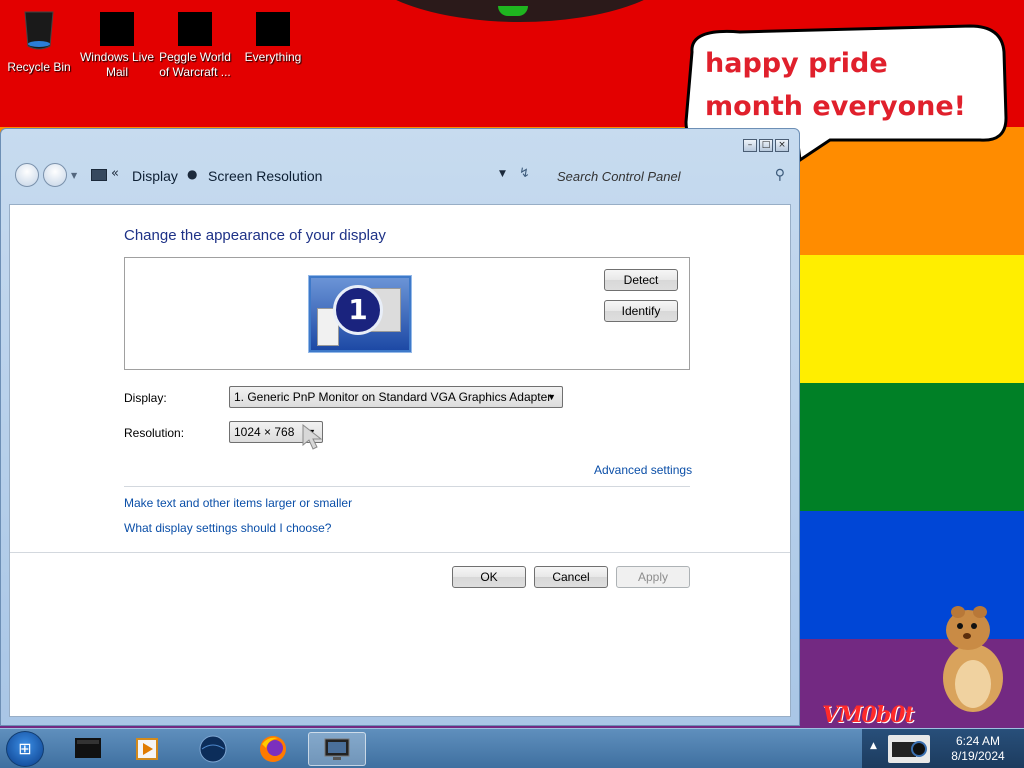 The width and height of the screenshot is (1024, 768). I want to click on chevron-down-icon: ▼, so click(551, 397).